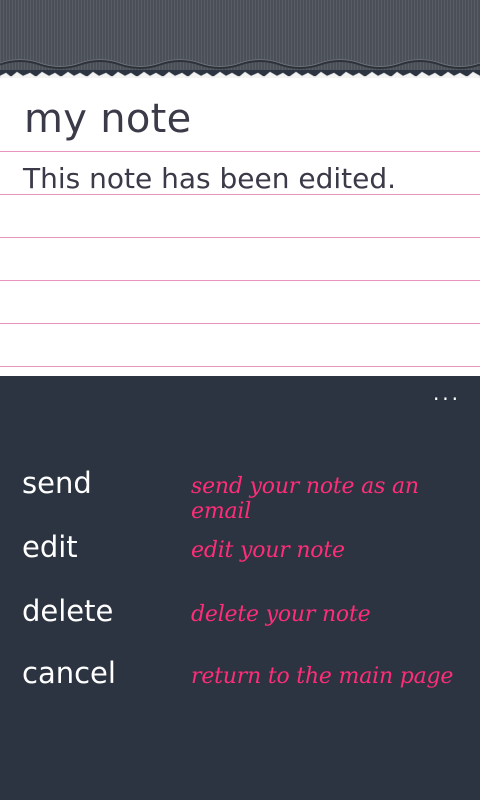 The width and height of the screenshot is (480, 800). I want to click on binder-header, so click(240, 35).